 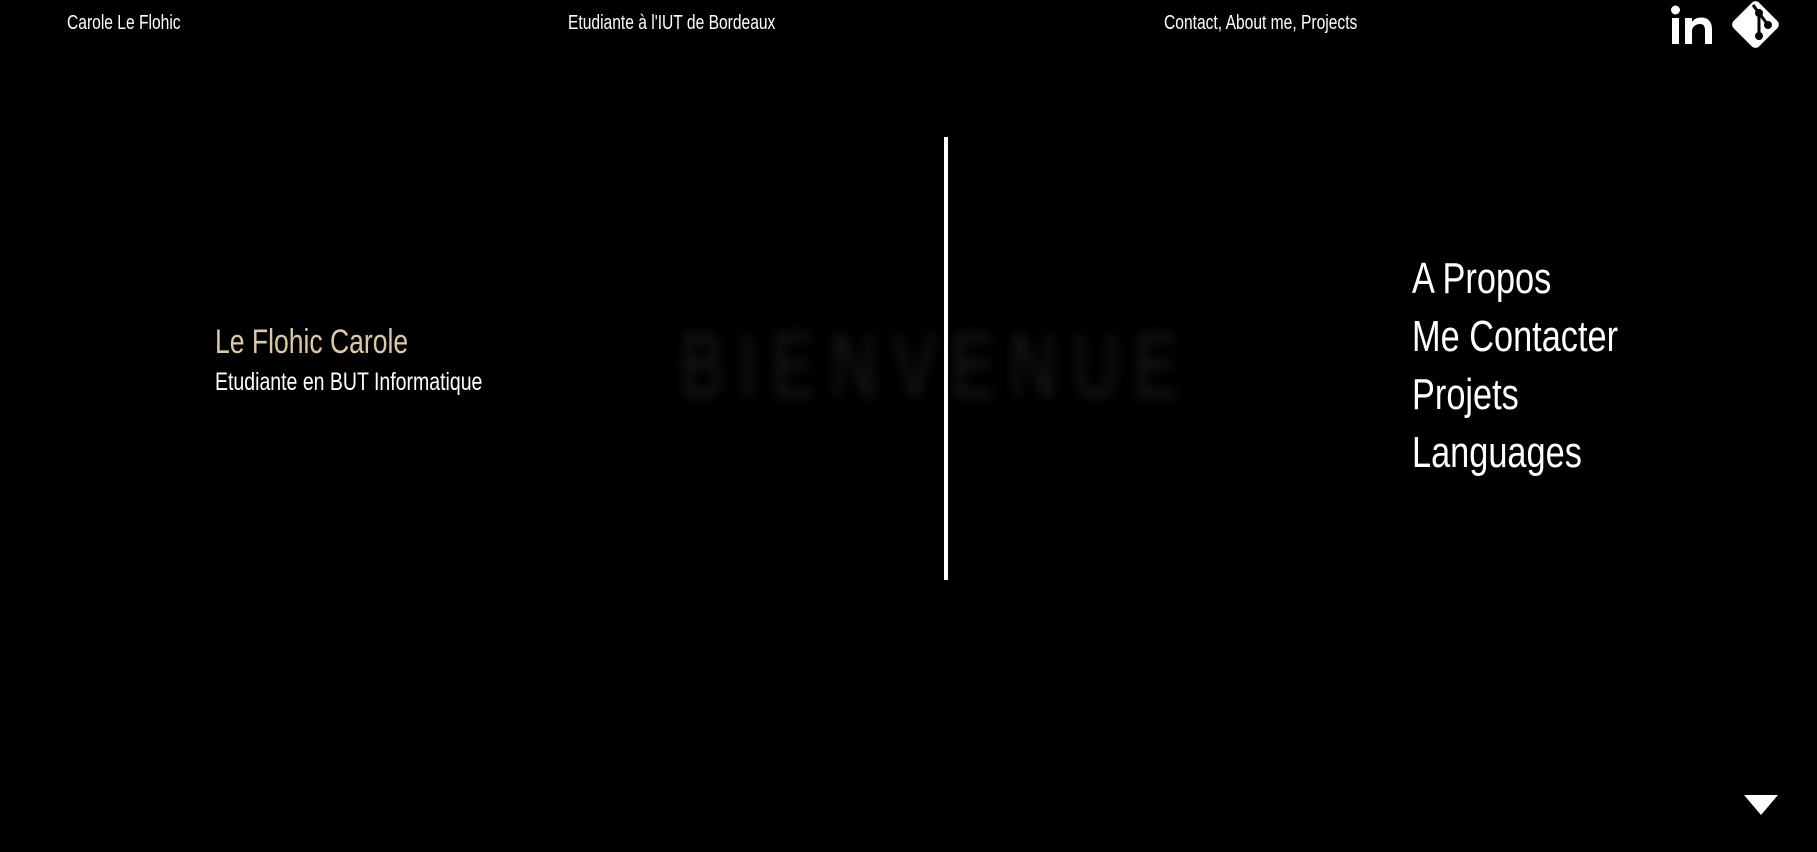 What do you see at coordinates (1260, 23) in the screenshot?
I see `header-links-text: Contact, About me, Projects` at bounding box center [1260, 23].